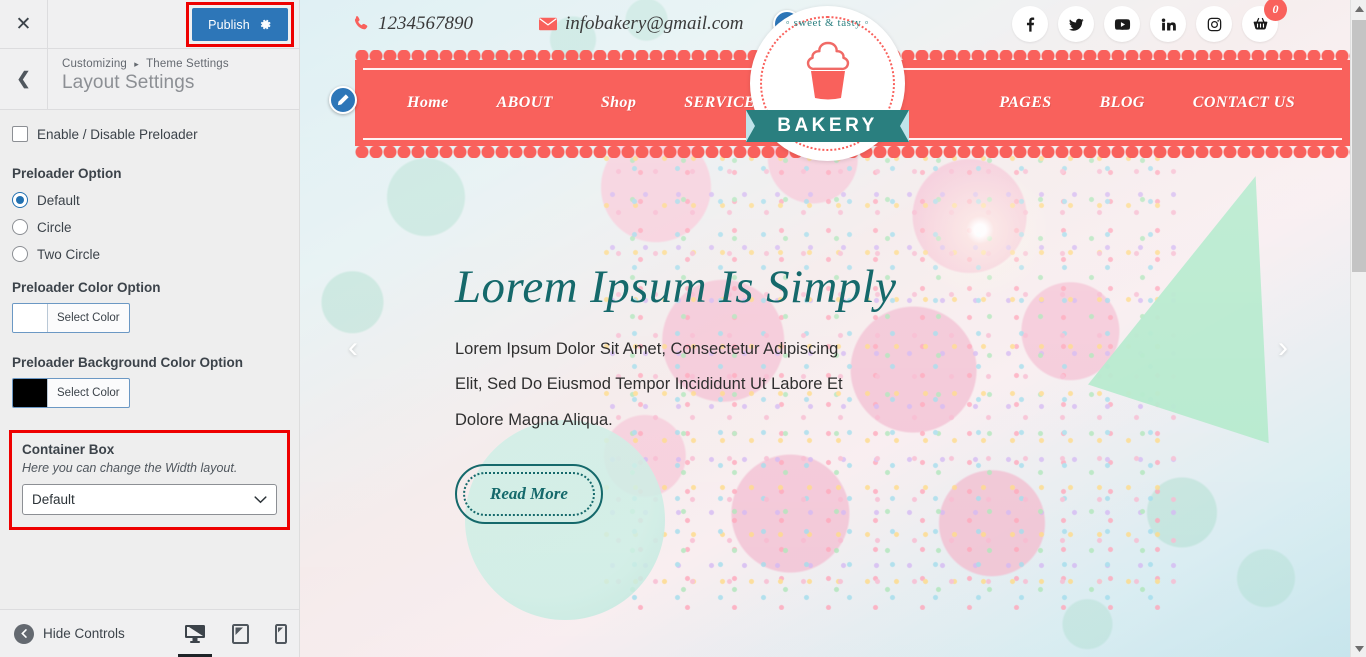  I want to click on publish-button: Publish, so click(240, 24).